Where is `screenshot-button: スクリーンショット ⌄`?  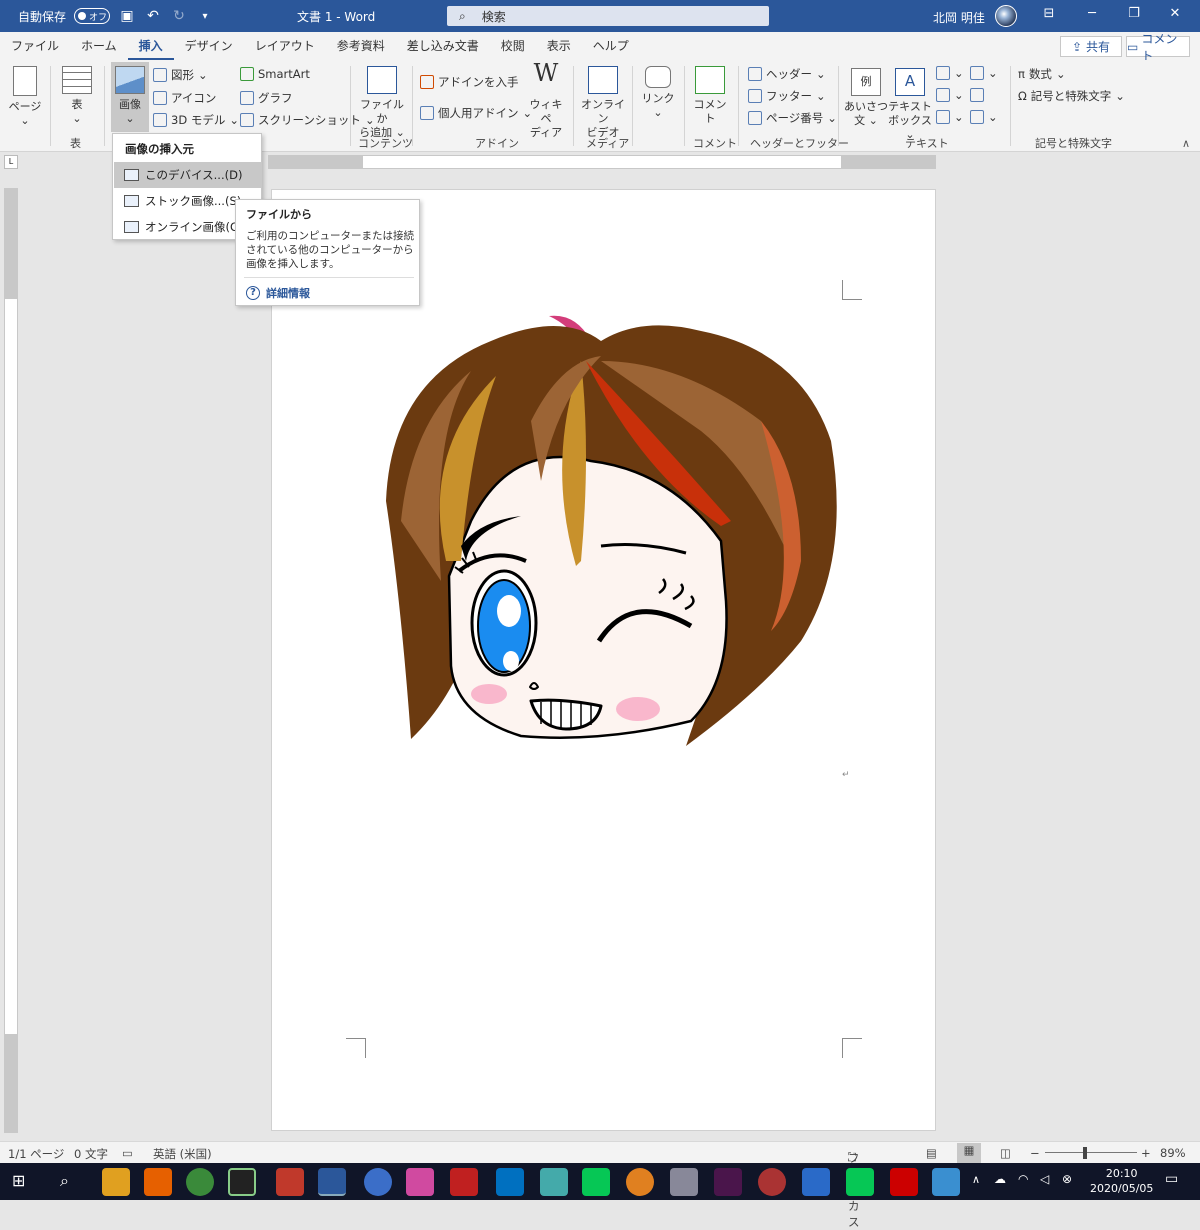 screenshot-button: スクリーンショット ⌄ is located at coordinates (307, 120).